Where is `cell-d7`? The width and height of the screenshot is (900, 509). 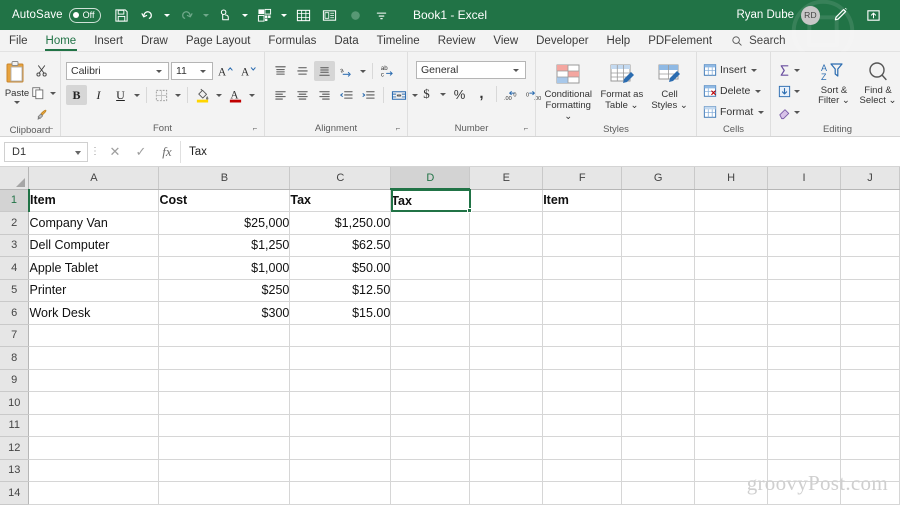 cell-d7 is located at coordinates (430, 335).